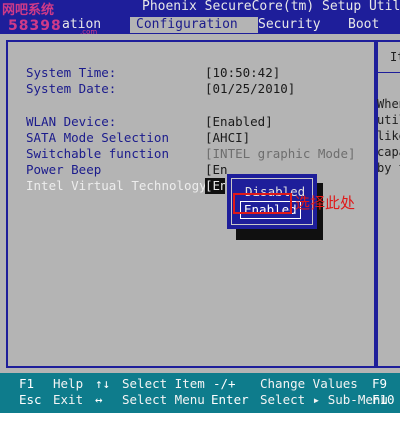 The height and width of the screenshot is (423, 400). I want to click on setting-label-sata-mode: SATA Mode Selection, so click(97, 138).